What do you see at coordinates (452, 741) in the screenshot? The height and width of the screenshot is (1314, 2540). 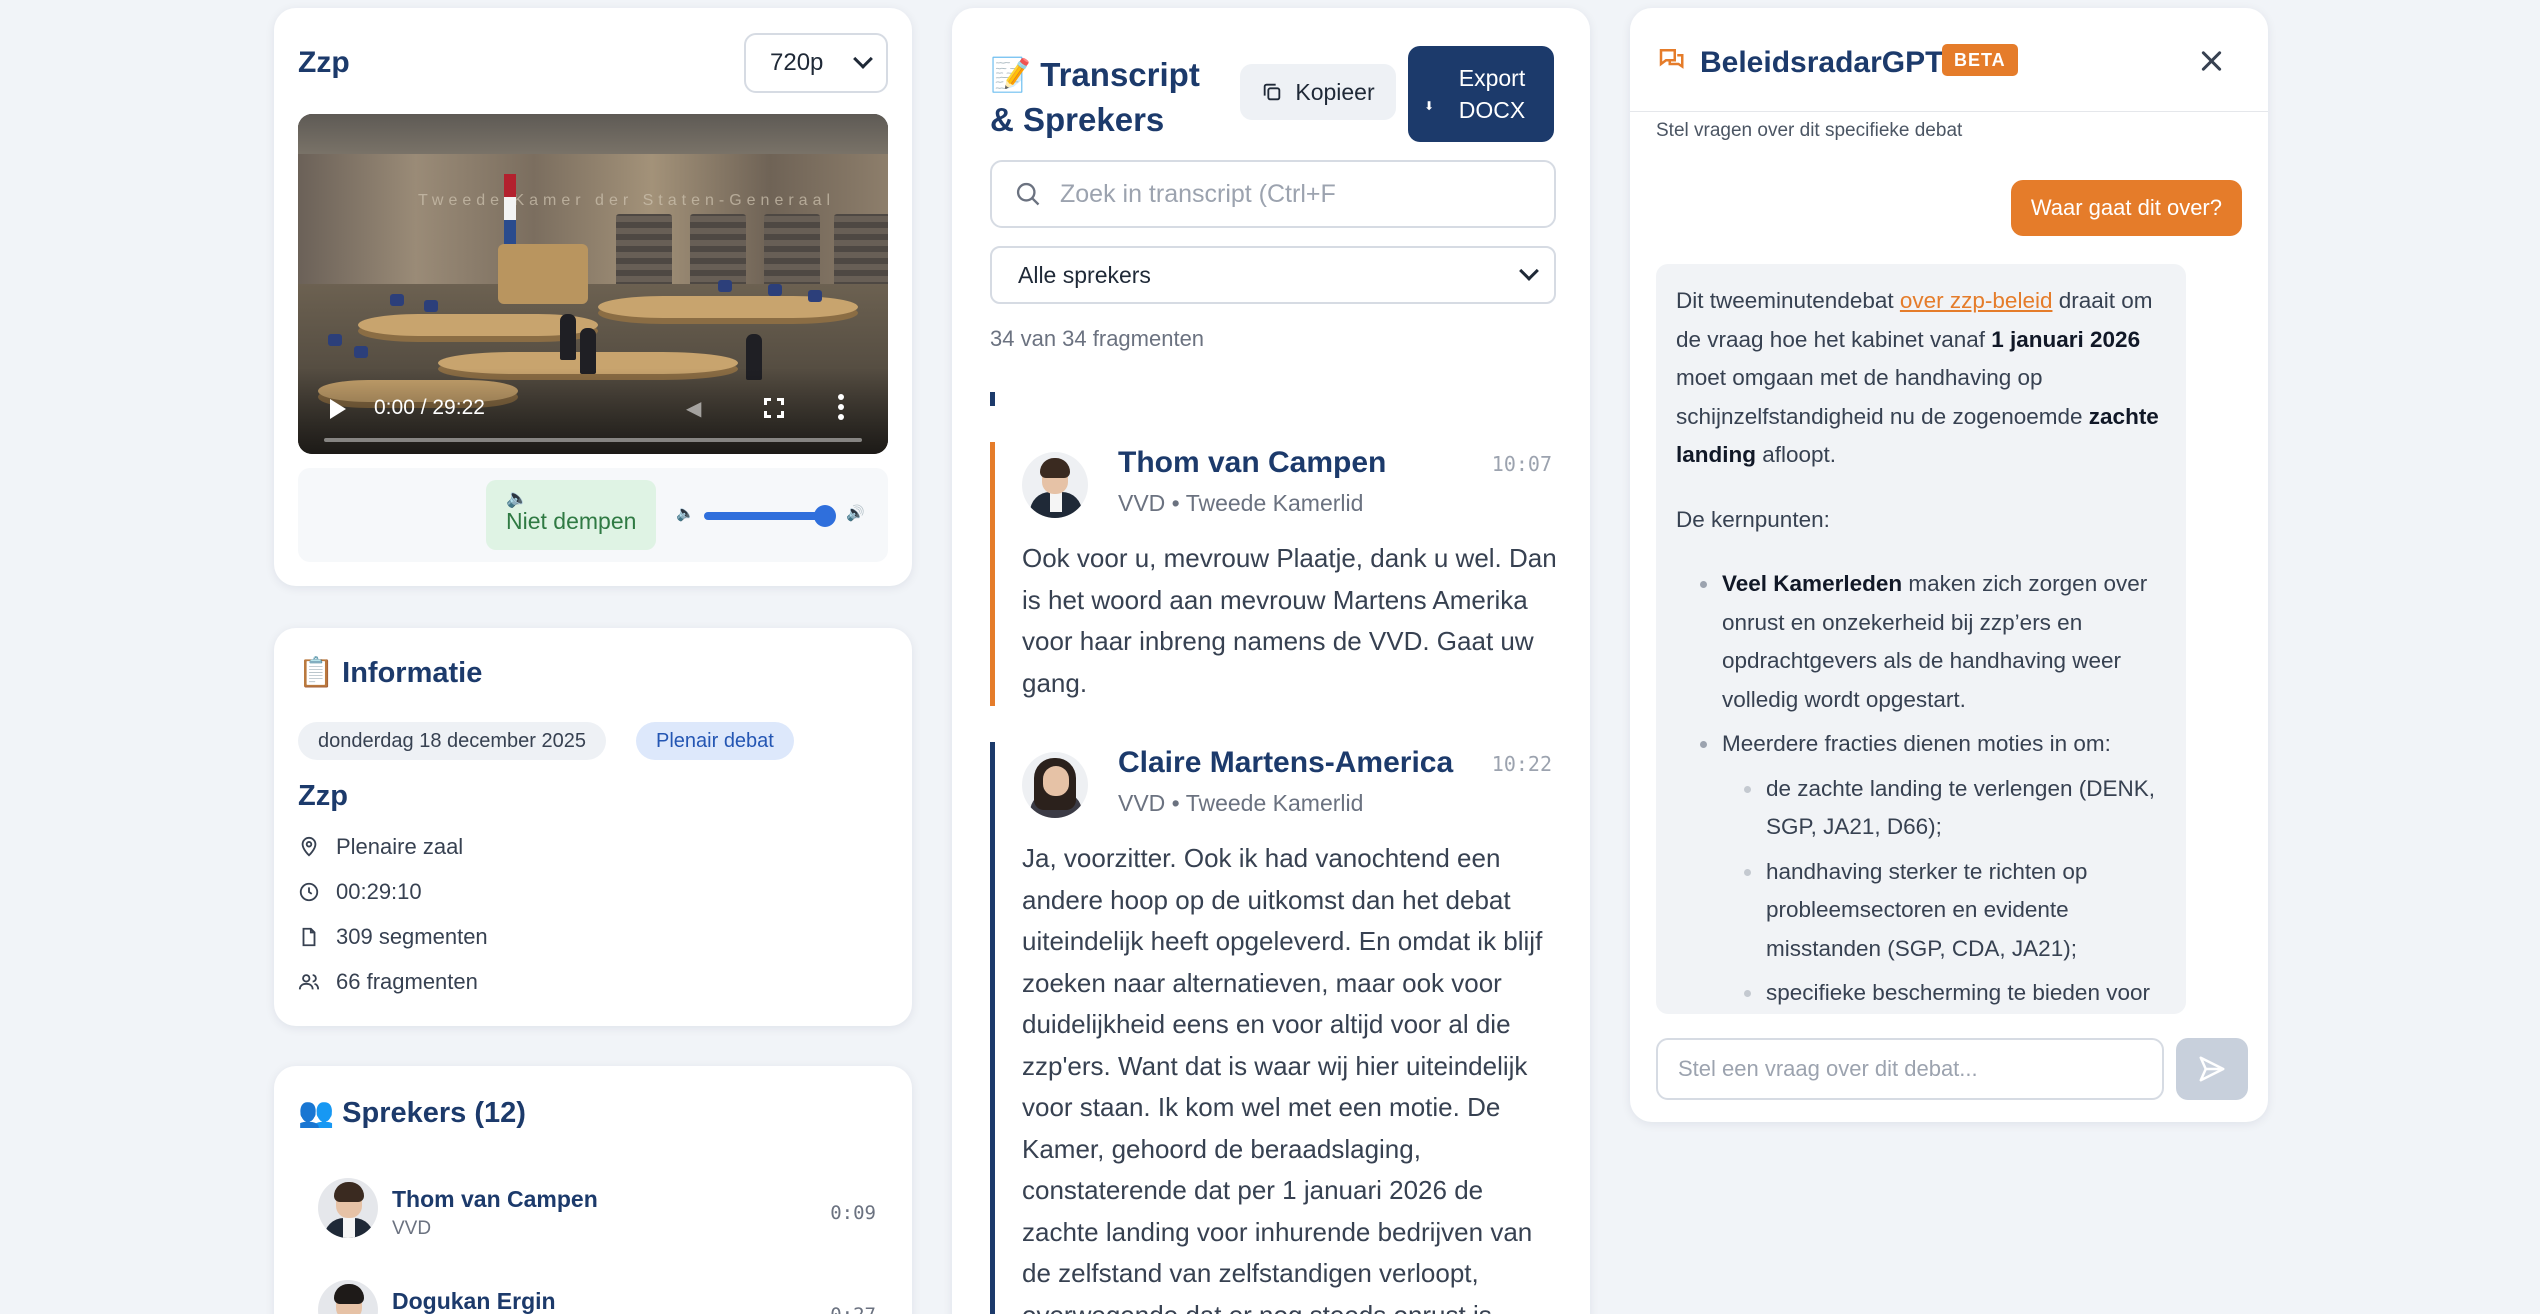 I see `date-badge: donderdag 18 december 2025` at bounding box center [452, 741].